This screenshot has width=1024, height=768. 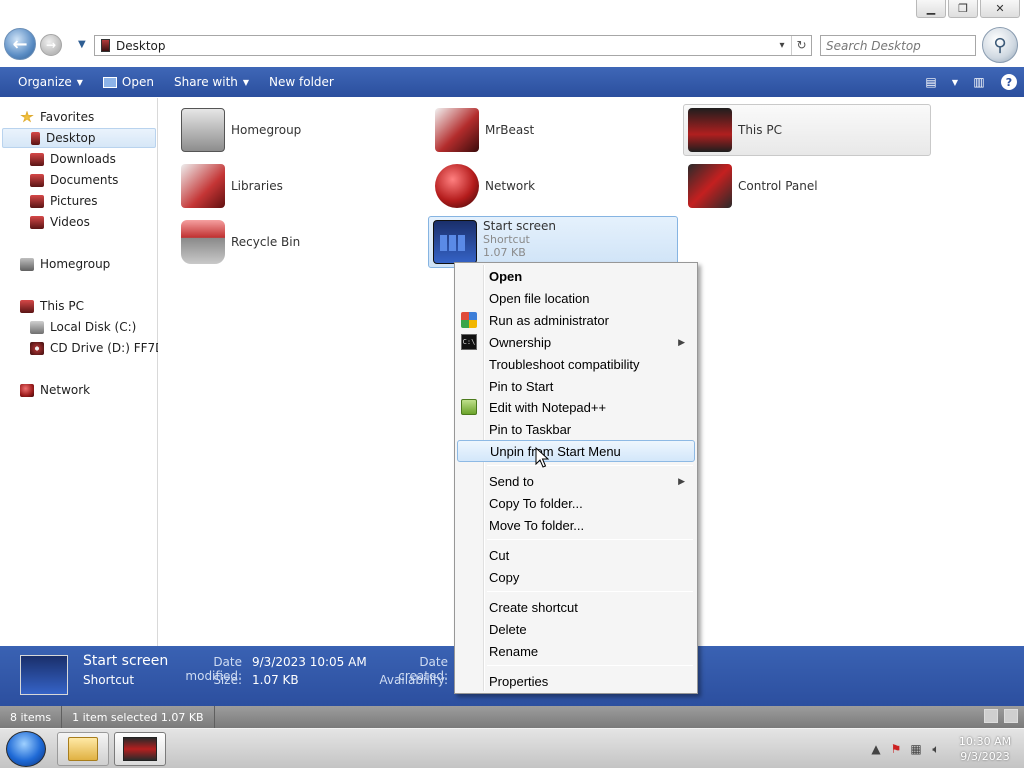 I want to click on app-icon, so click(x=140, y=749).